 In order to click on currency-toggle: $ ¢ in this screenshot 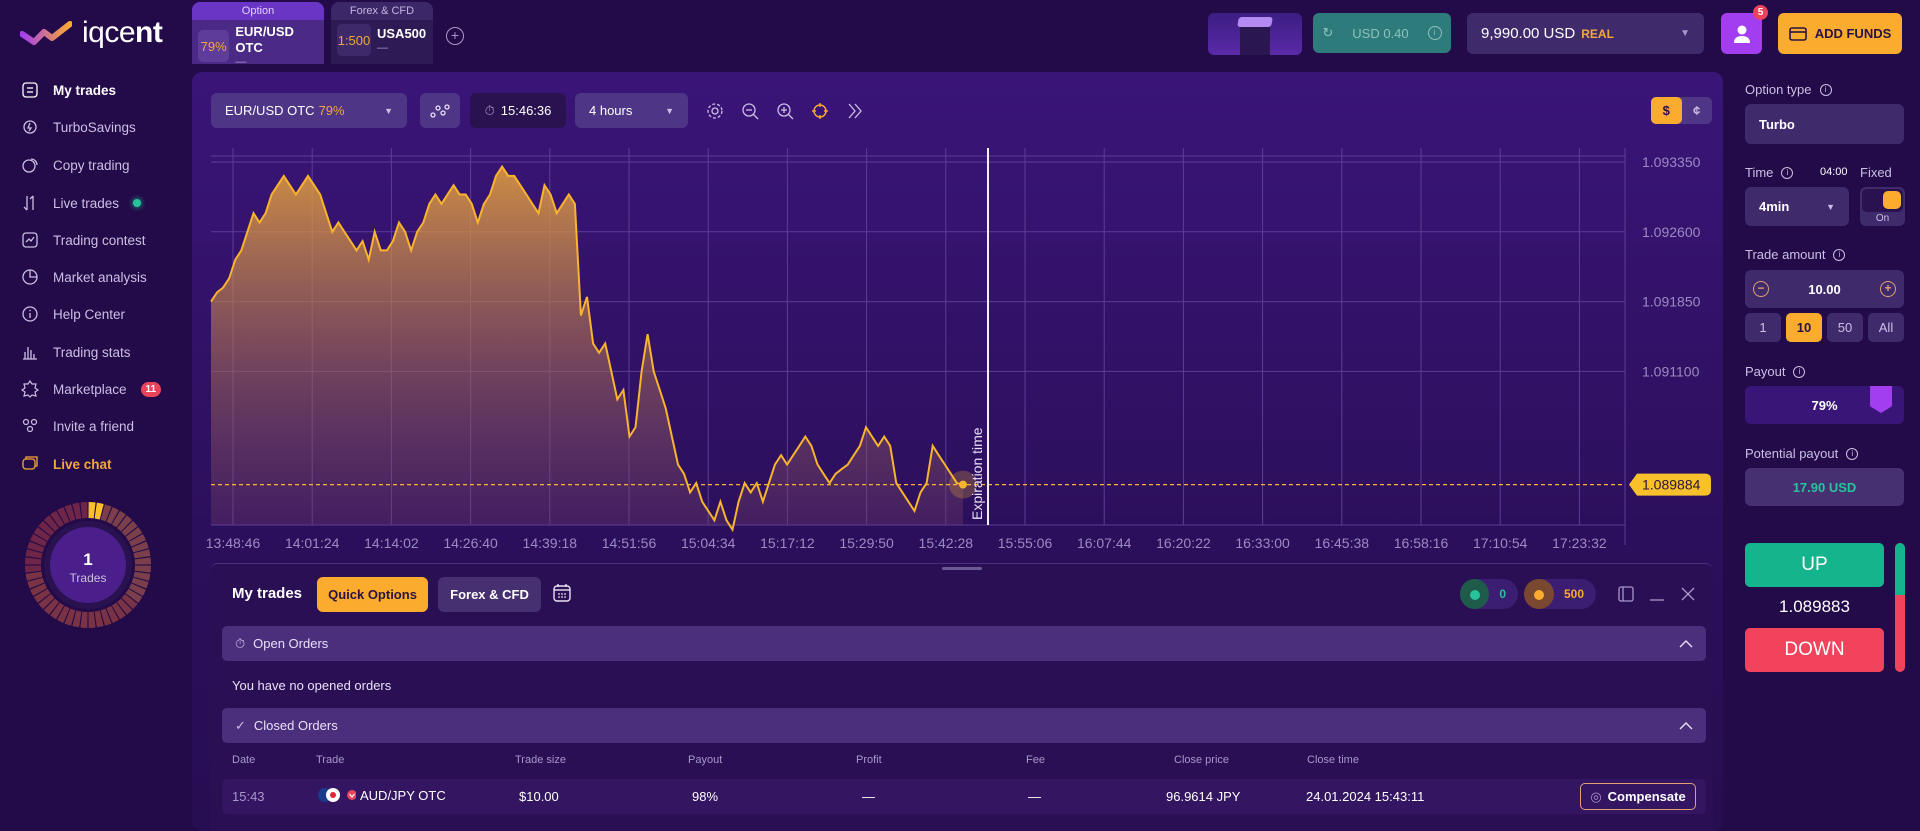, I will do `click(1681, 110)`.